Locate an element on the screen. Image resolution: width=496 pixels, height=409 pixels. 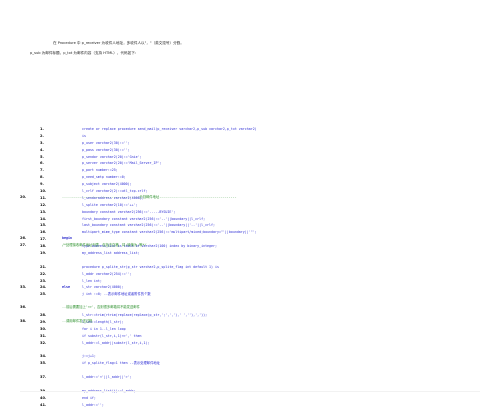
code-line: 37. l_addr:='<'||l_addr||'>'; is located at coordinates (268, 377).